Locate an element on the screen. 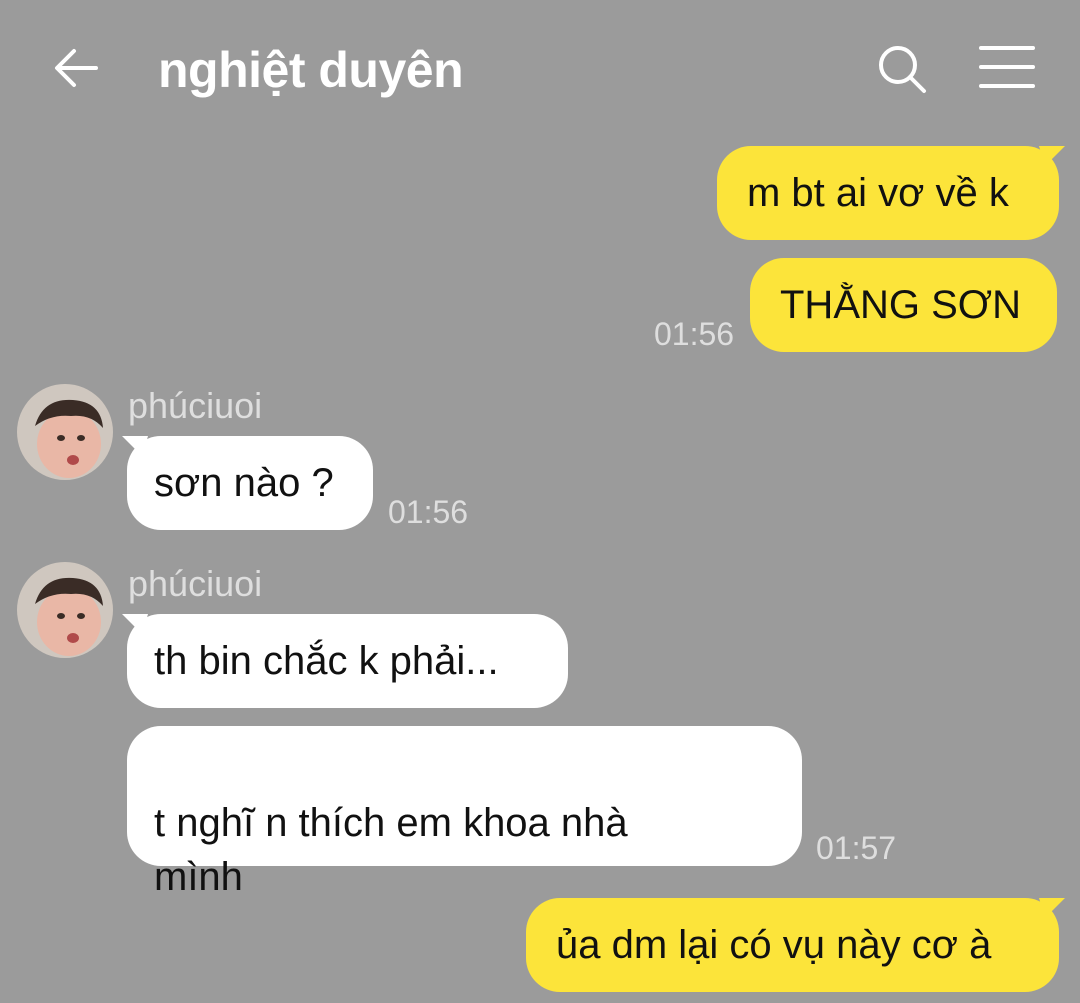  message-bubble-outgoing: m bt ai vơ về k is located at coordinates (888, 193).